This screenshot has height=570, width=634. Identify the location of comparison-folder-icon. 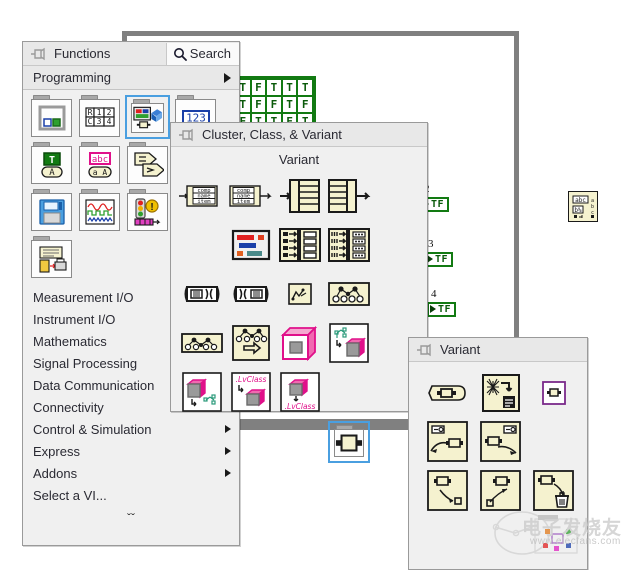
(147, 165).